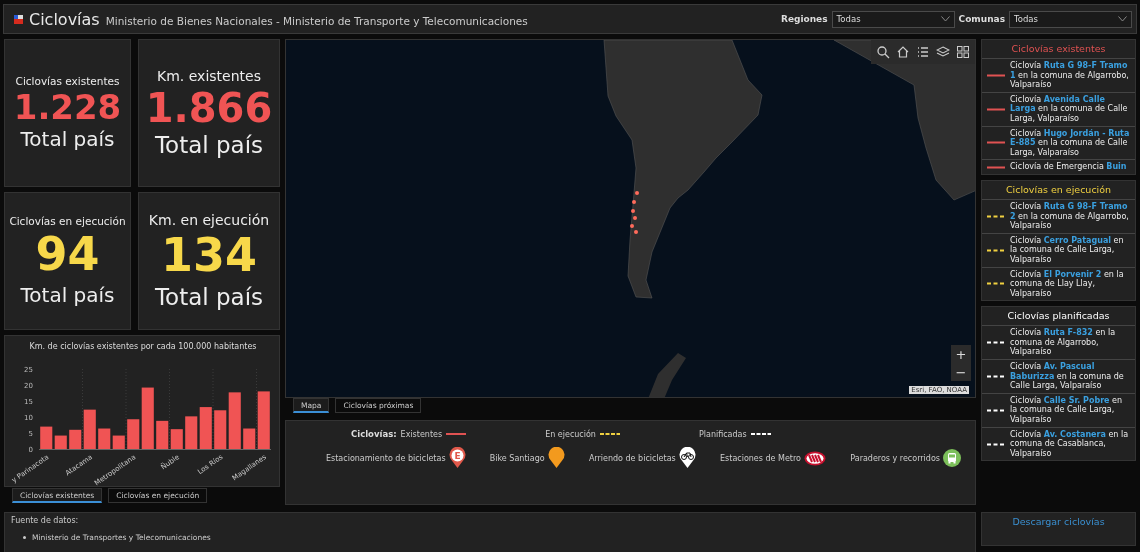  Describe the element at coordinates (760, 458) in the screenshot. I see `legend-label: Estaciones de Metro` at that location.